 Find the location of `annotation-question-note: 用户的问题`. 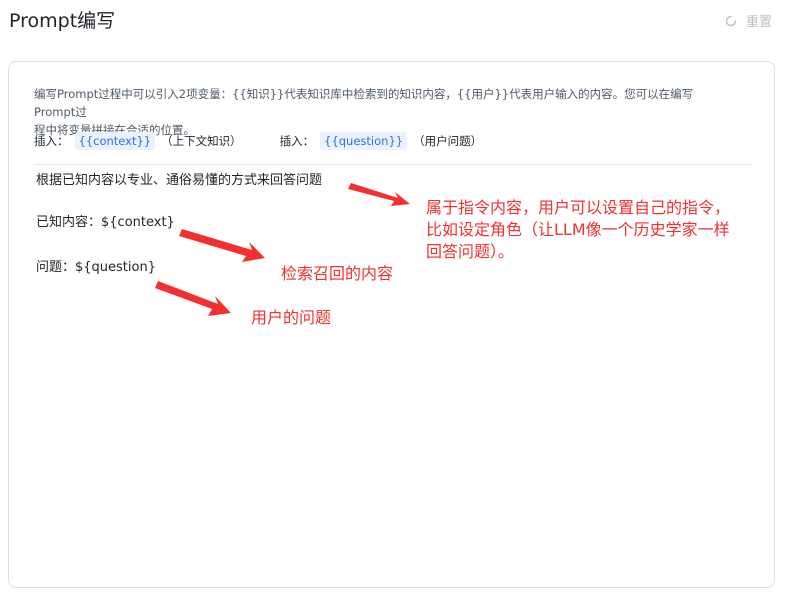

annotation-question-note: 用户的问题 is located at coordinates (291, 317).